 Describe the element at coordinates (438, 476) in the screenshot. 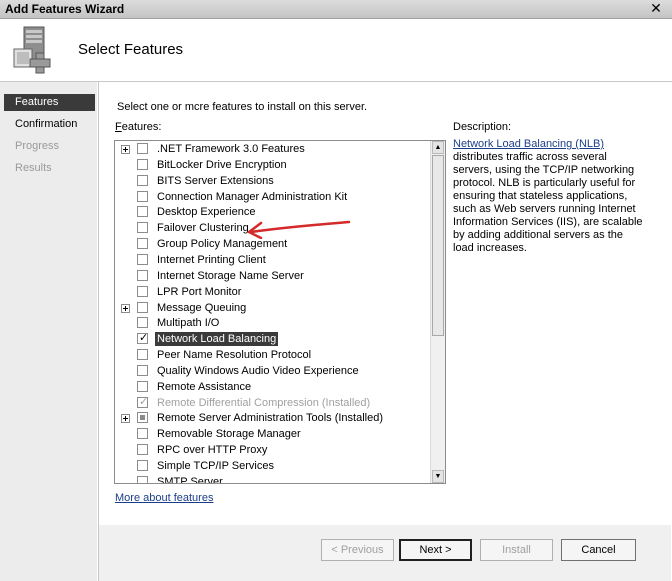

I see `scroll-down-icon: ▼` at that location.